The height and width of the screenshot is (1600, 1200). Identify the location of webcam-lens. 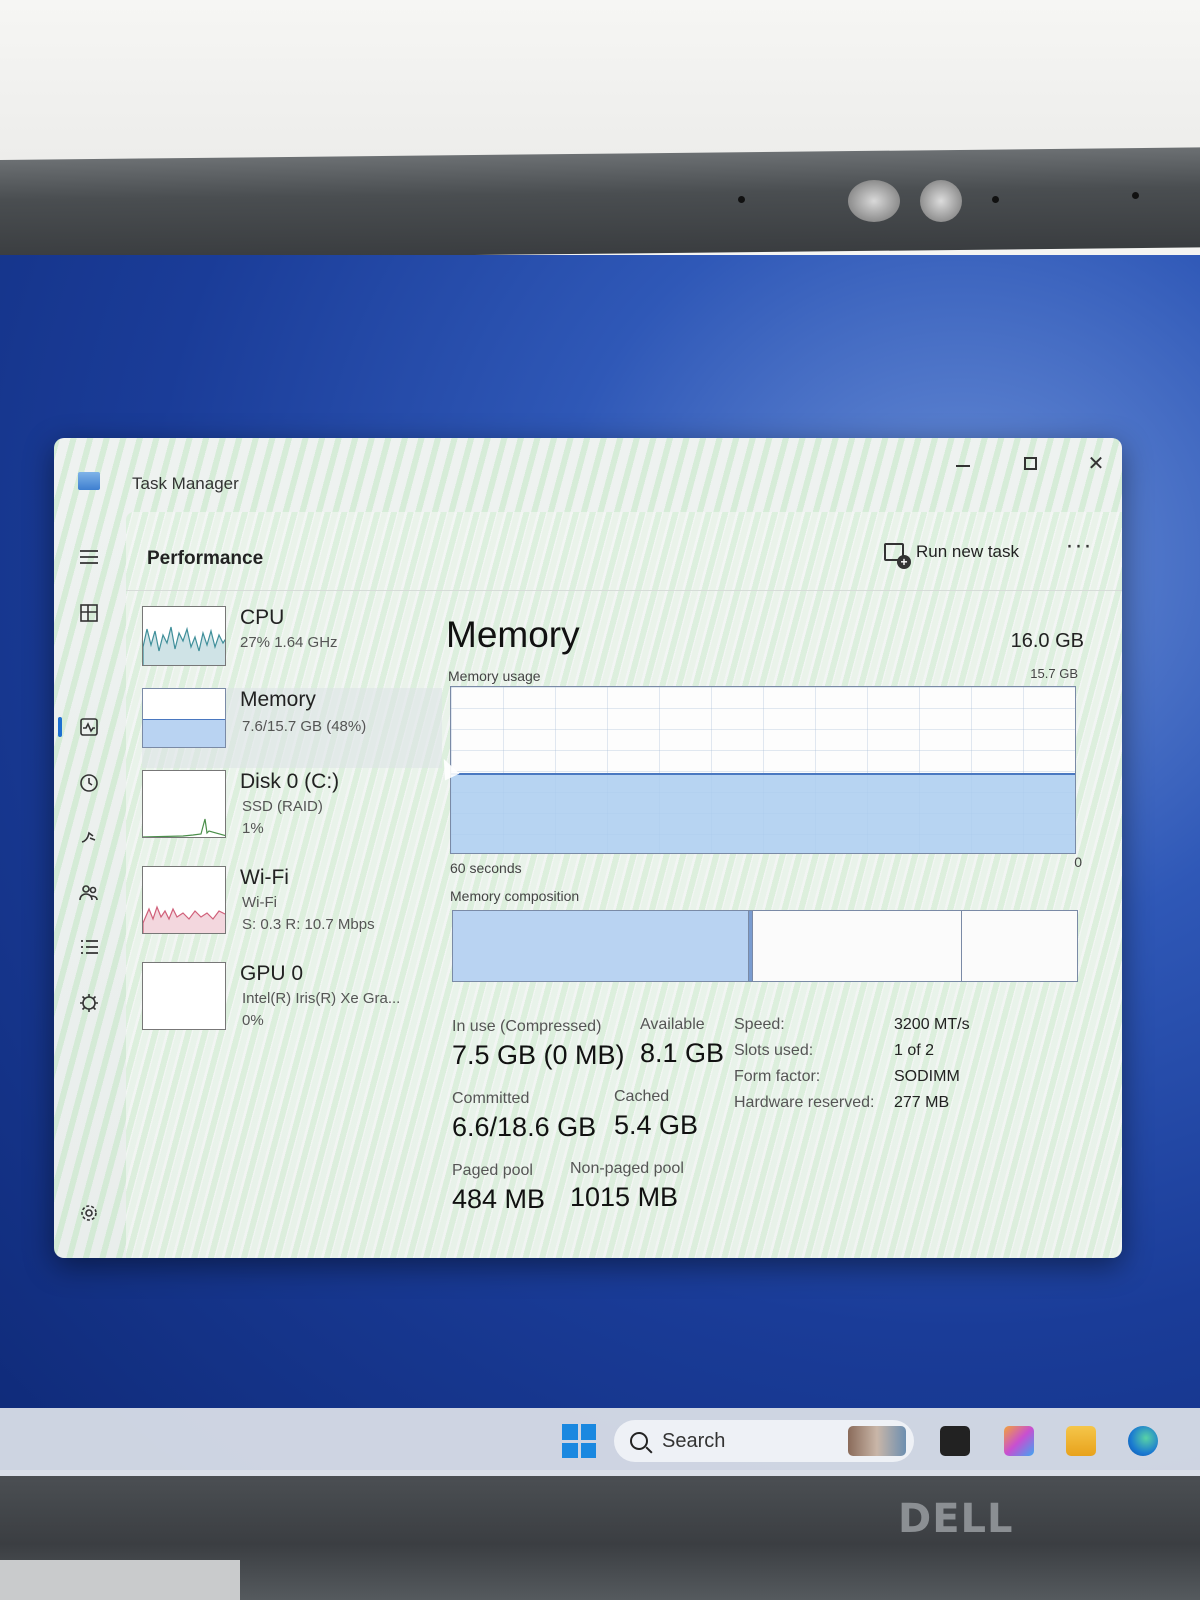
(874, 201).